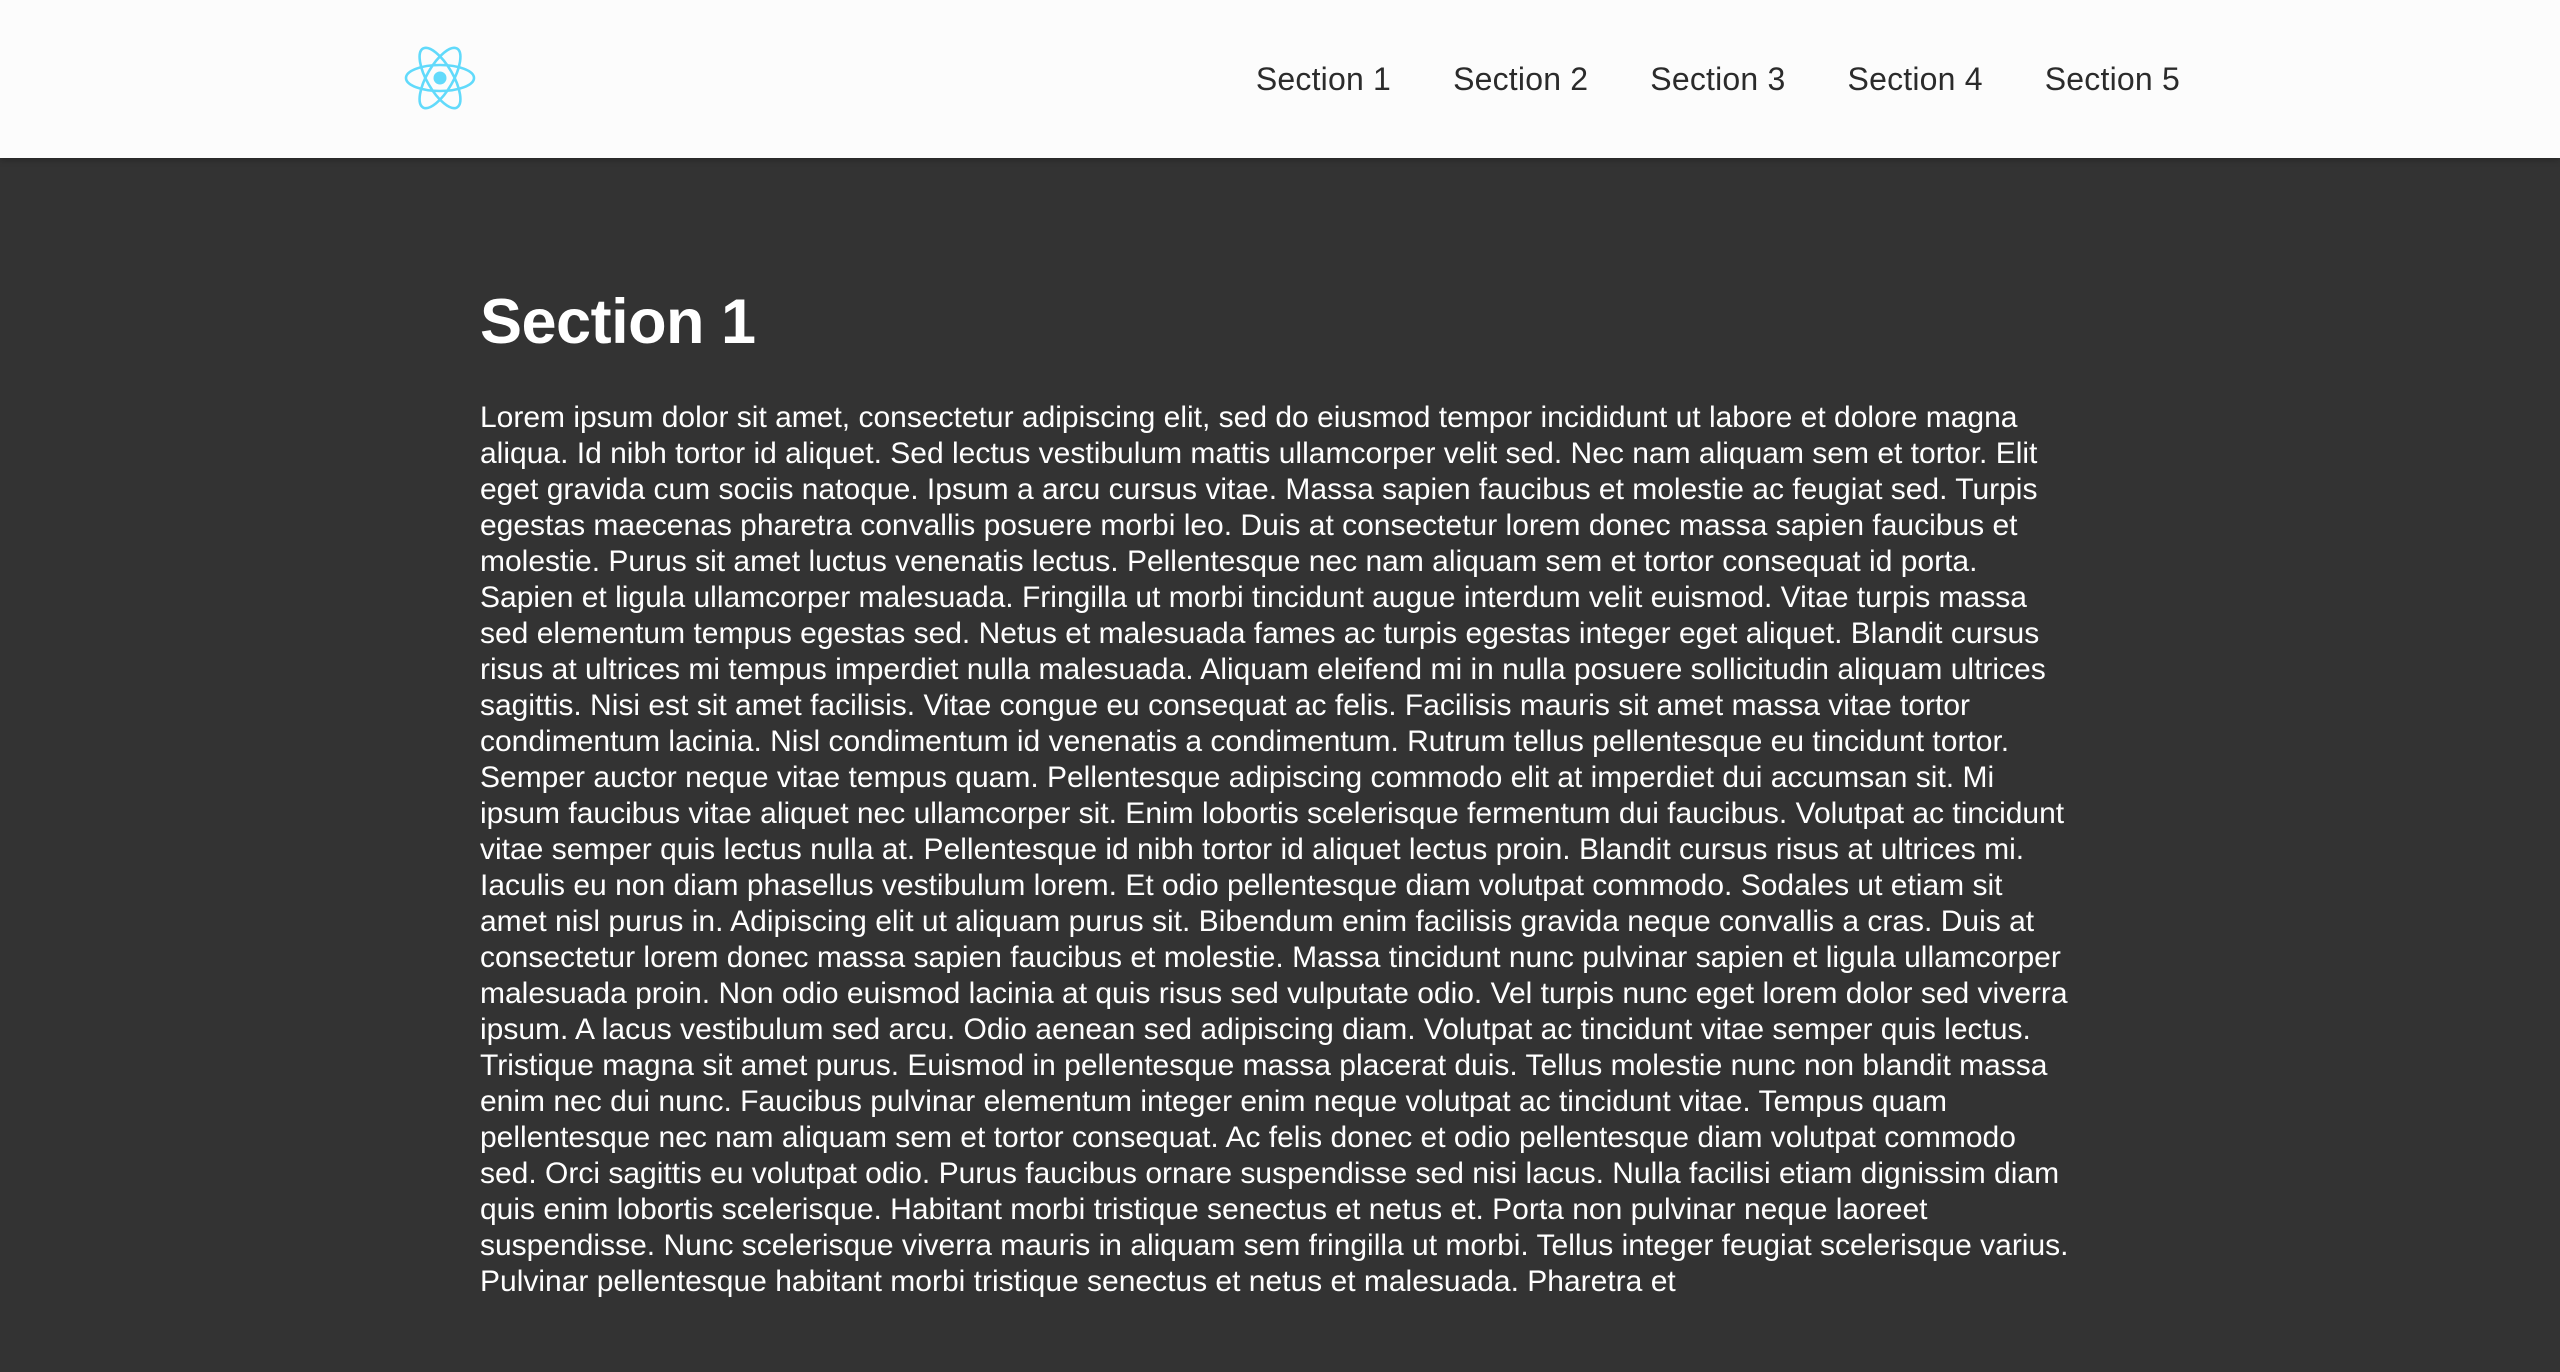 The height and width of the screenshot is (1372, 2560). Describe the element at coordinates (440, 78) in the screenshot. I see `react-atom-icon` at that location.